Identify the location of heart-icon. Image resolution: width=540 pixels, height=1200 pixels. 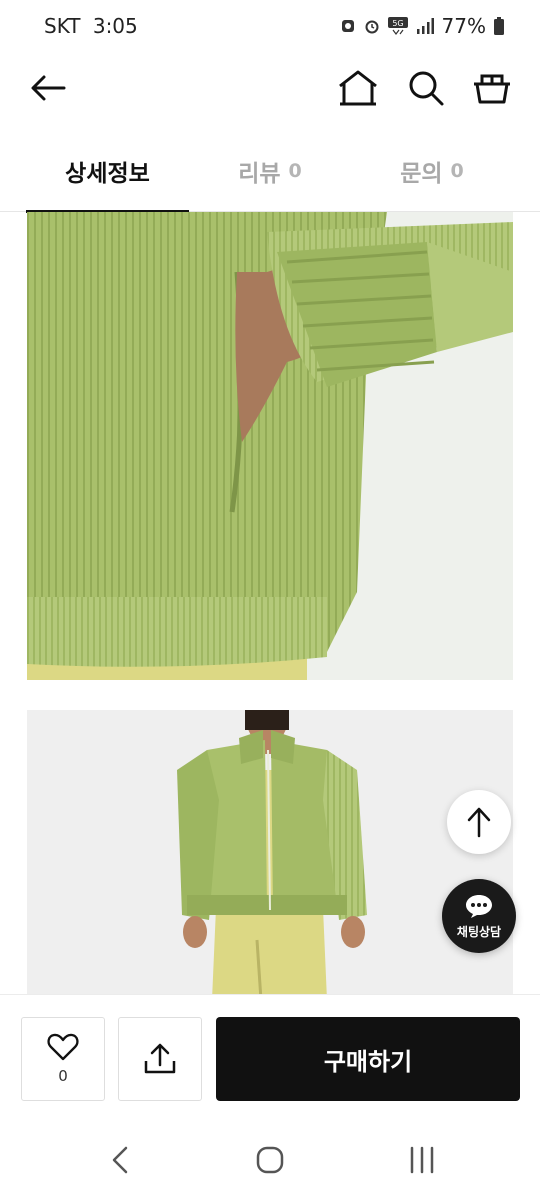
(63, 1047).